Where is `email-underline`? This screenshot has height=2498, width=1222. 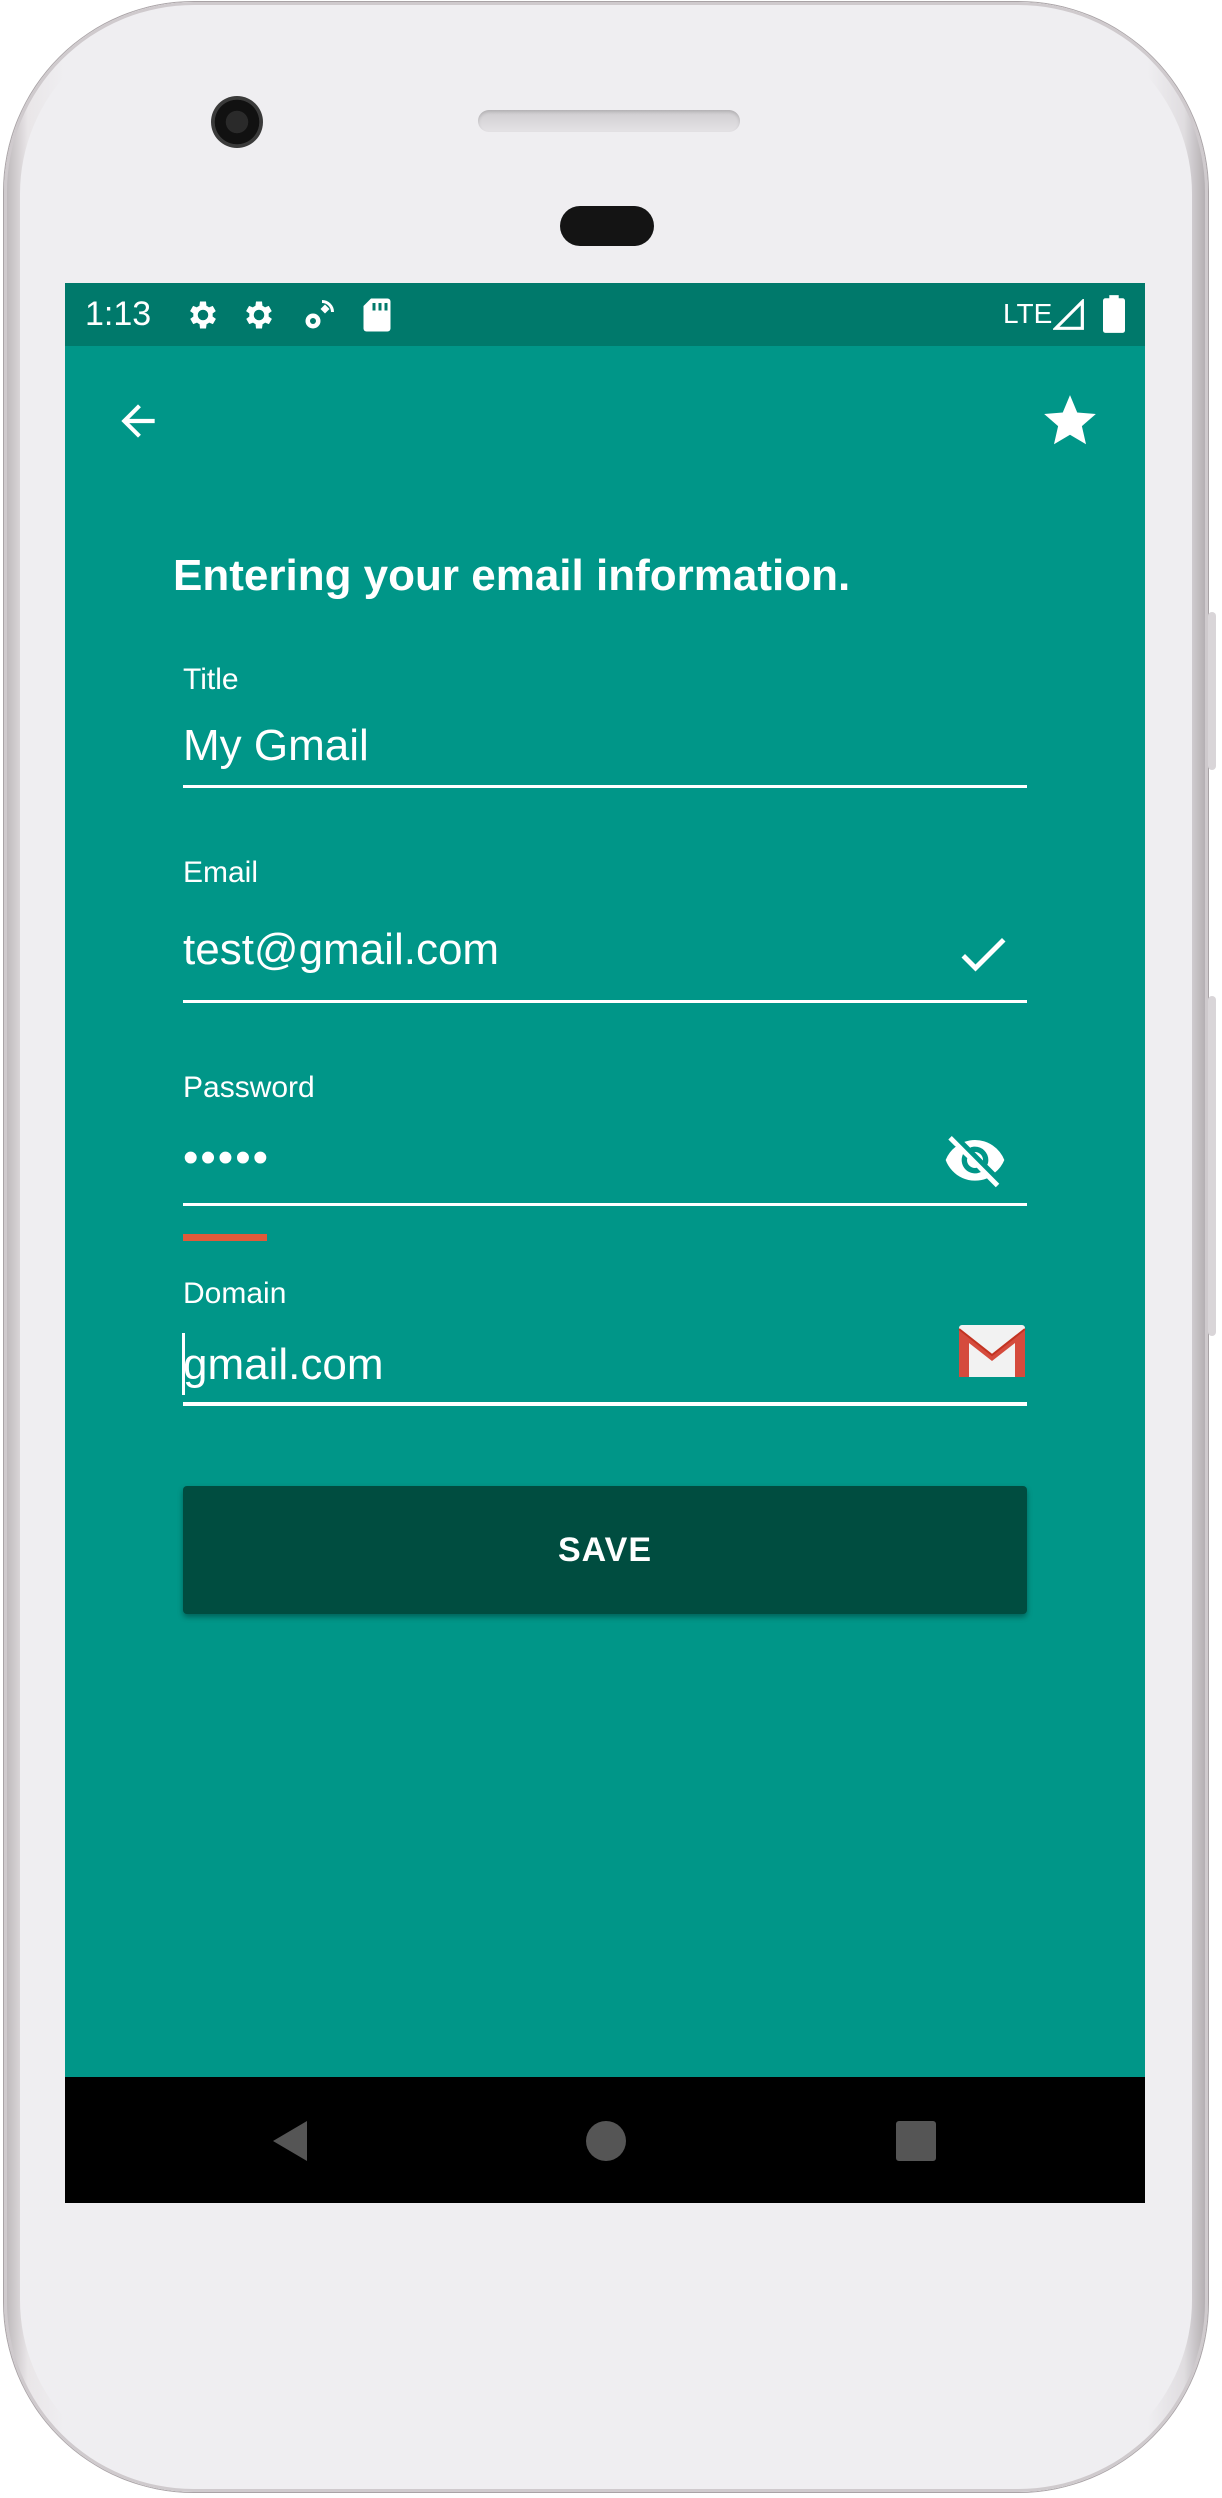 email-underline is located at coordinates (605, 1001).